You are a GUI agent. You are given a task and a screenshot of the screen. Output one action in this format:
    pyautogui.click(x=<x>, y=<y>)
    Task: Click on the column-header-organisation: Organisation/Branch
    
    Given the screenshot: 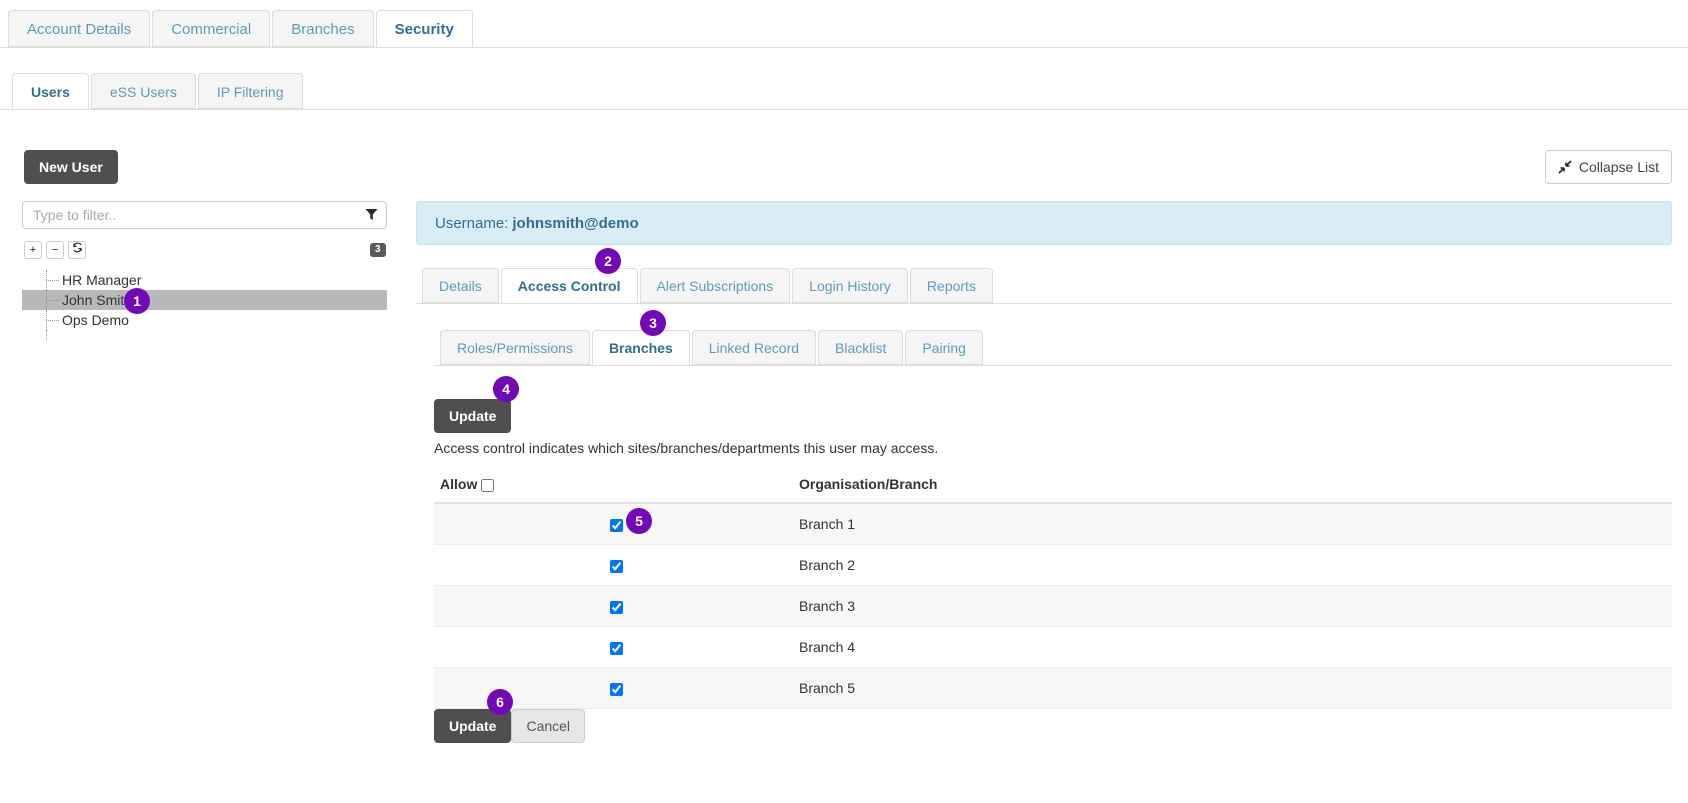 What is the action you would take?
    pyautogui.click(x=1235, y=487)
    